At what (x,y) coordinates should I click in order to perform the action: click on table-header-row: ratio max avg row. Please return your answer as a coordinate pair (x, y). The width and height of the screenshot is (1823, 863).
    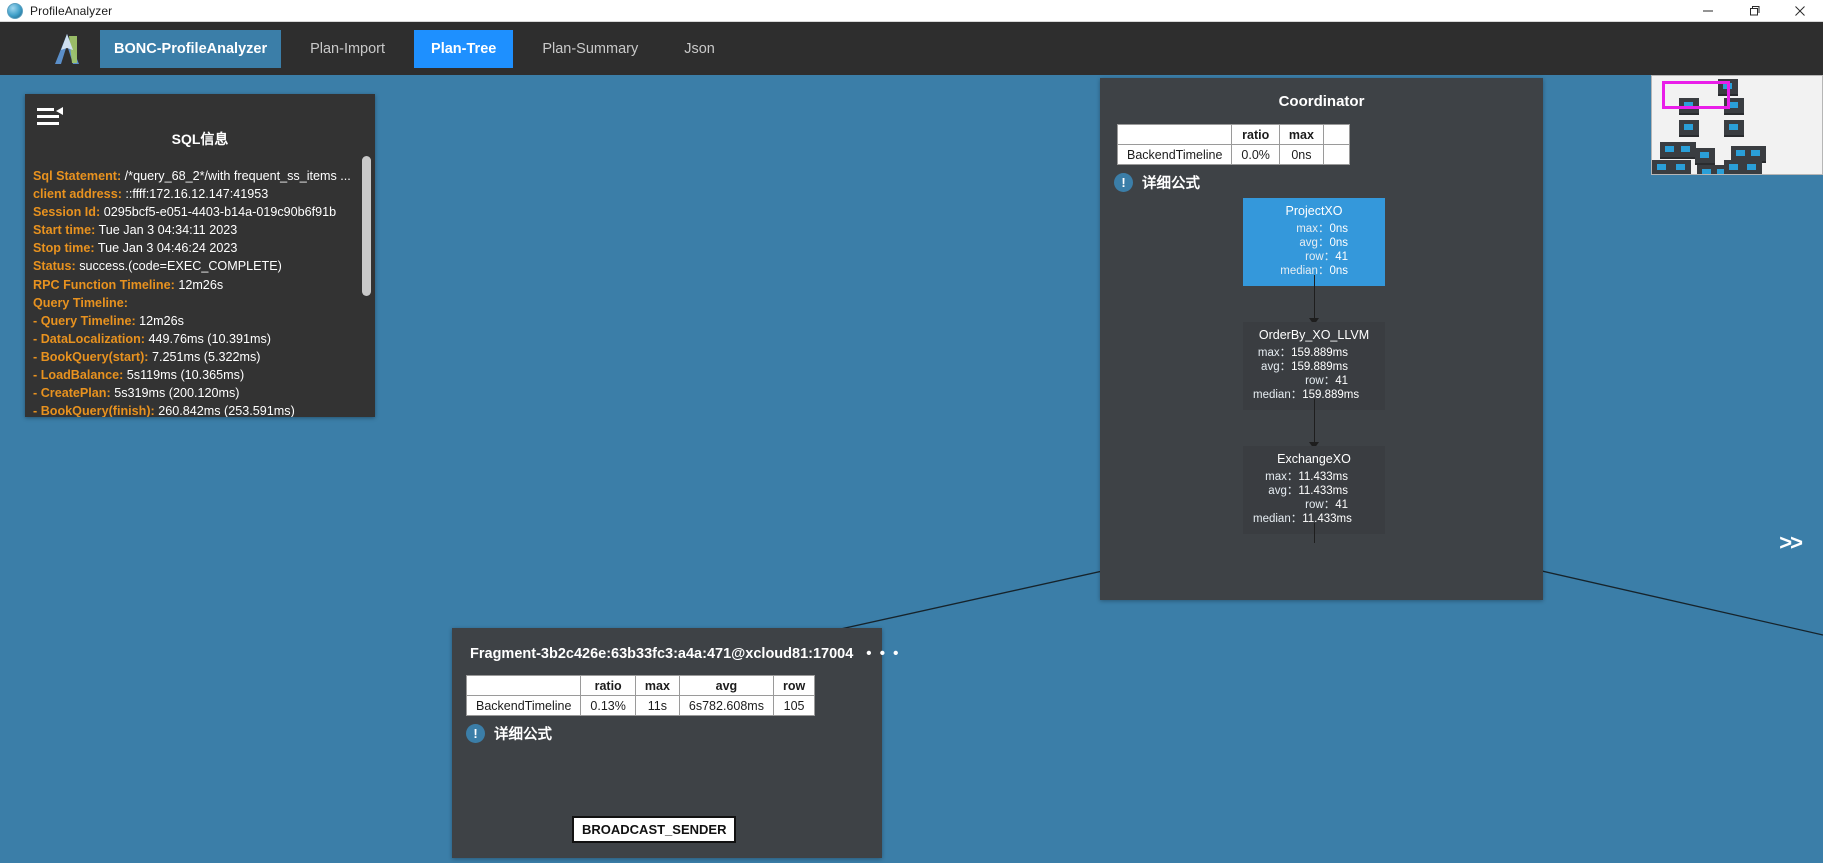
    Looking at the image, I should click on (640, 685).